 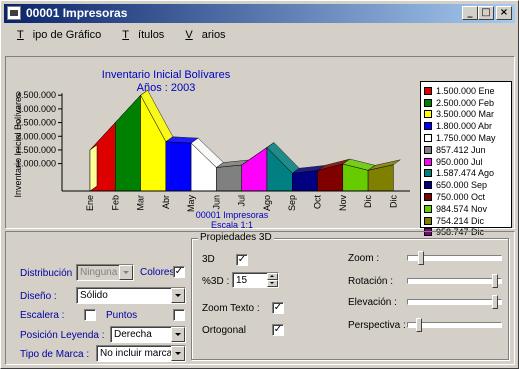 I want to click on spin-down-icon, so click(x=272, y=283).